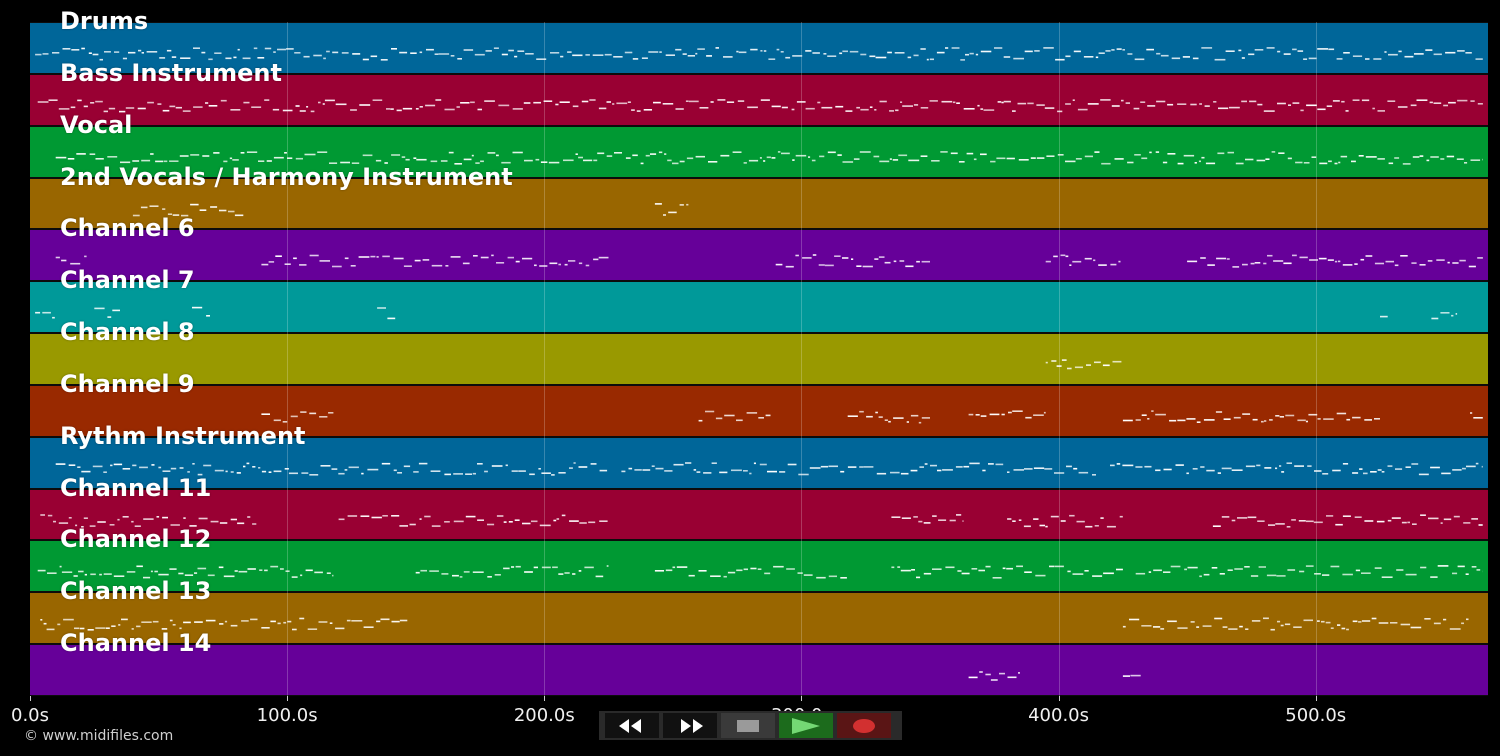 This screenshot has height=756, width=1500. I want to click on track-lane: Channel 6, so click(759, 248).